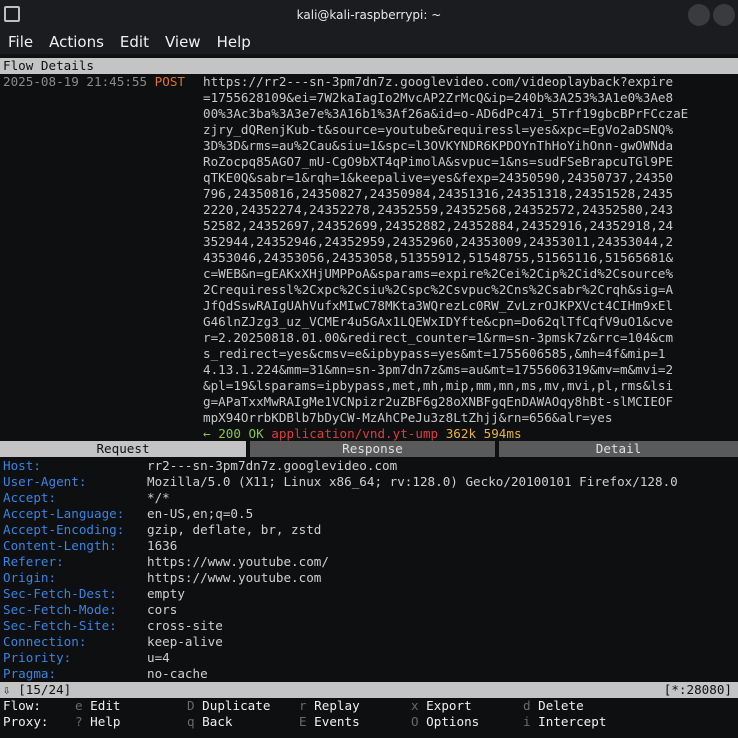  What do you see at coordinates (60, 609) in the screenshot?
I see `header-name: Sec-Fetch-Mode:` at bounding box center [60, 609].